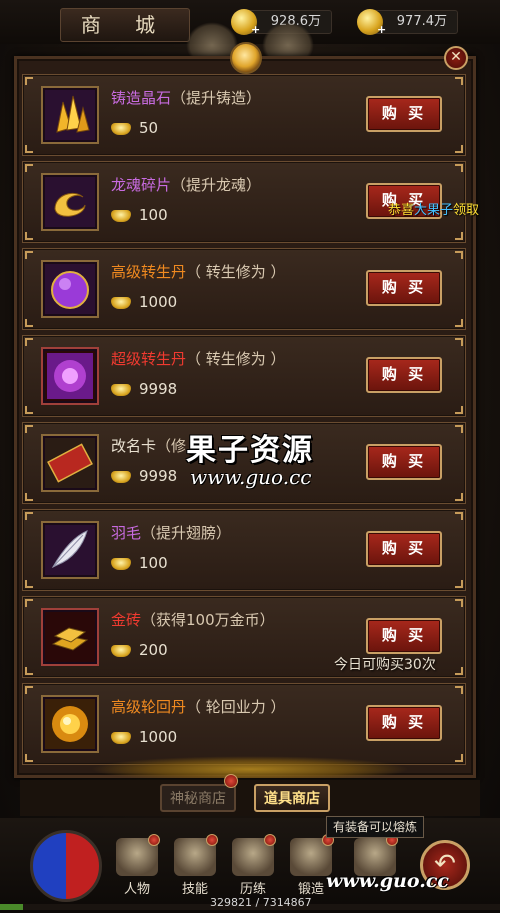 This screenshot has width=522, height=913. Describe the element at coordinates (70, 115) in the screenshot. I see `crystal-icon` at that location.